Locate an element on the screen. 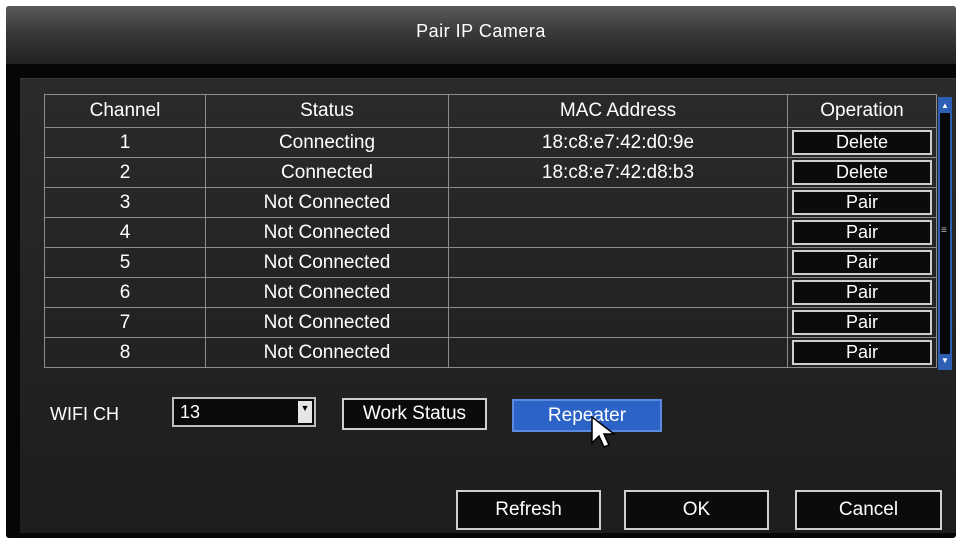 The image size is (962, 542). channel-cell: 5 is located at coordinates (125, 262).